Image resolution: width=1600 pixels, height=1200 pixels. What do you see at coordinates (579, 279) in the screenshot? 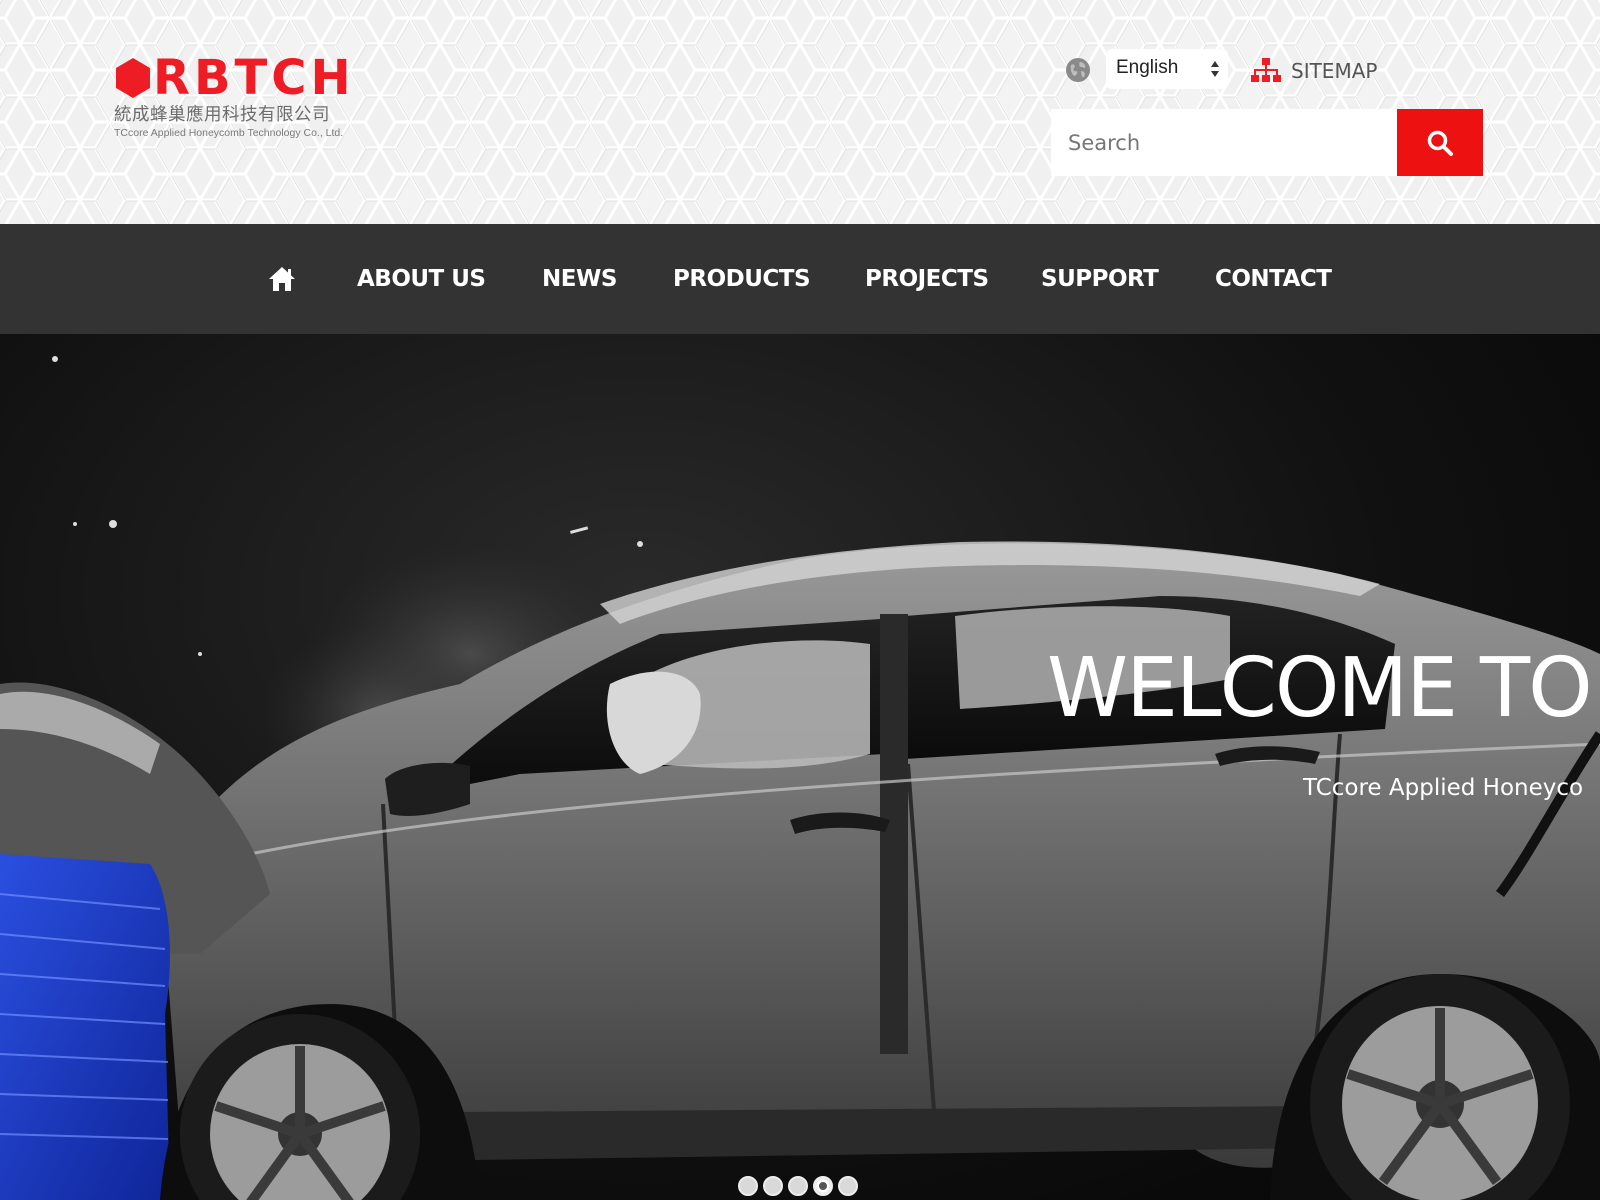
I see `nav-news: NEWS` at bounding box center [579, 279].